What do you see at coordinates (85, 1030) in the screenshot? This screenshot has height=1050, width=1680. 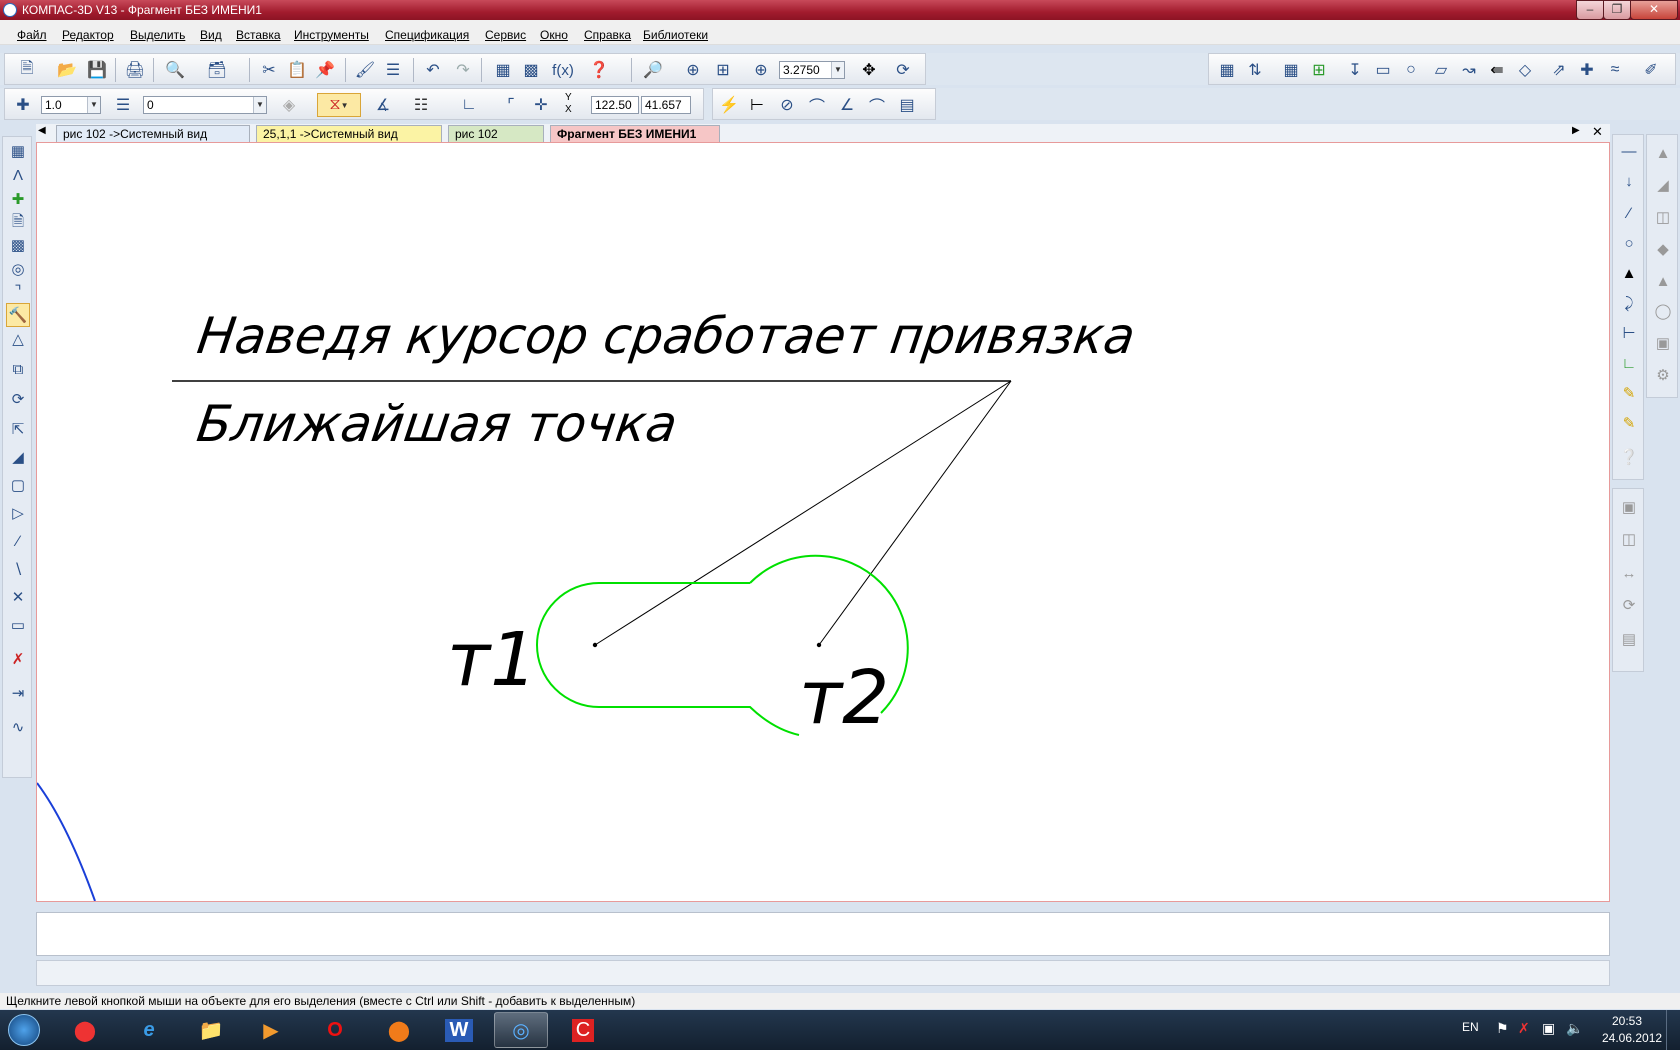 I see `taskbar-chrome: ⬤` at bounding box center [85, 1030].